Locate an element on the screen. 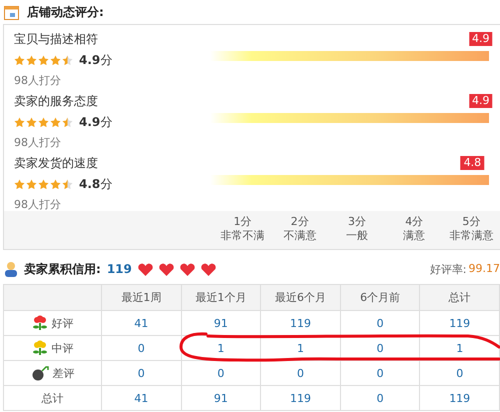  scale-caption: 不满意 is located at coordinates (299, 236).